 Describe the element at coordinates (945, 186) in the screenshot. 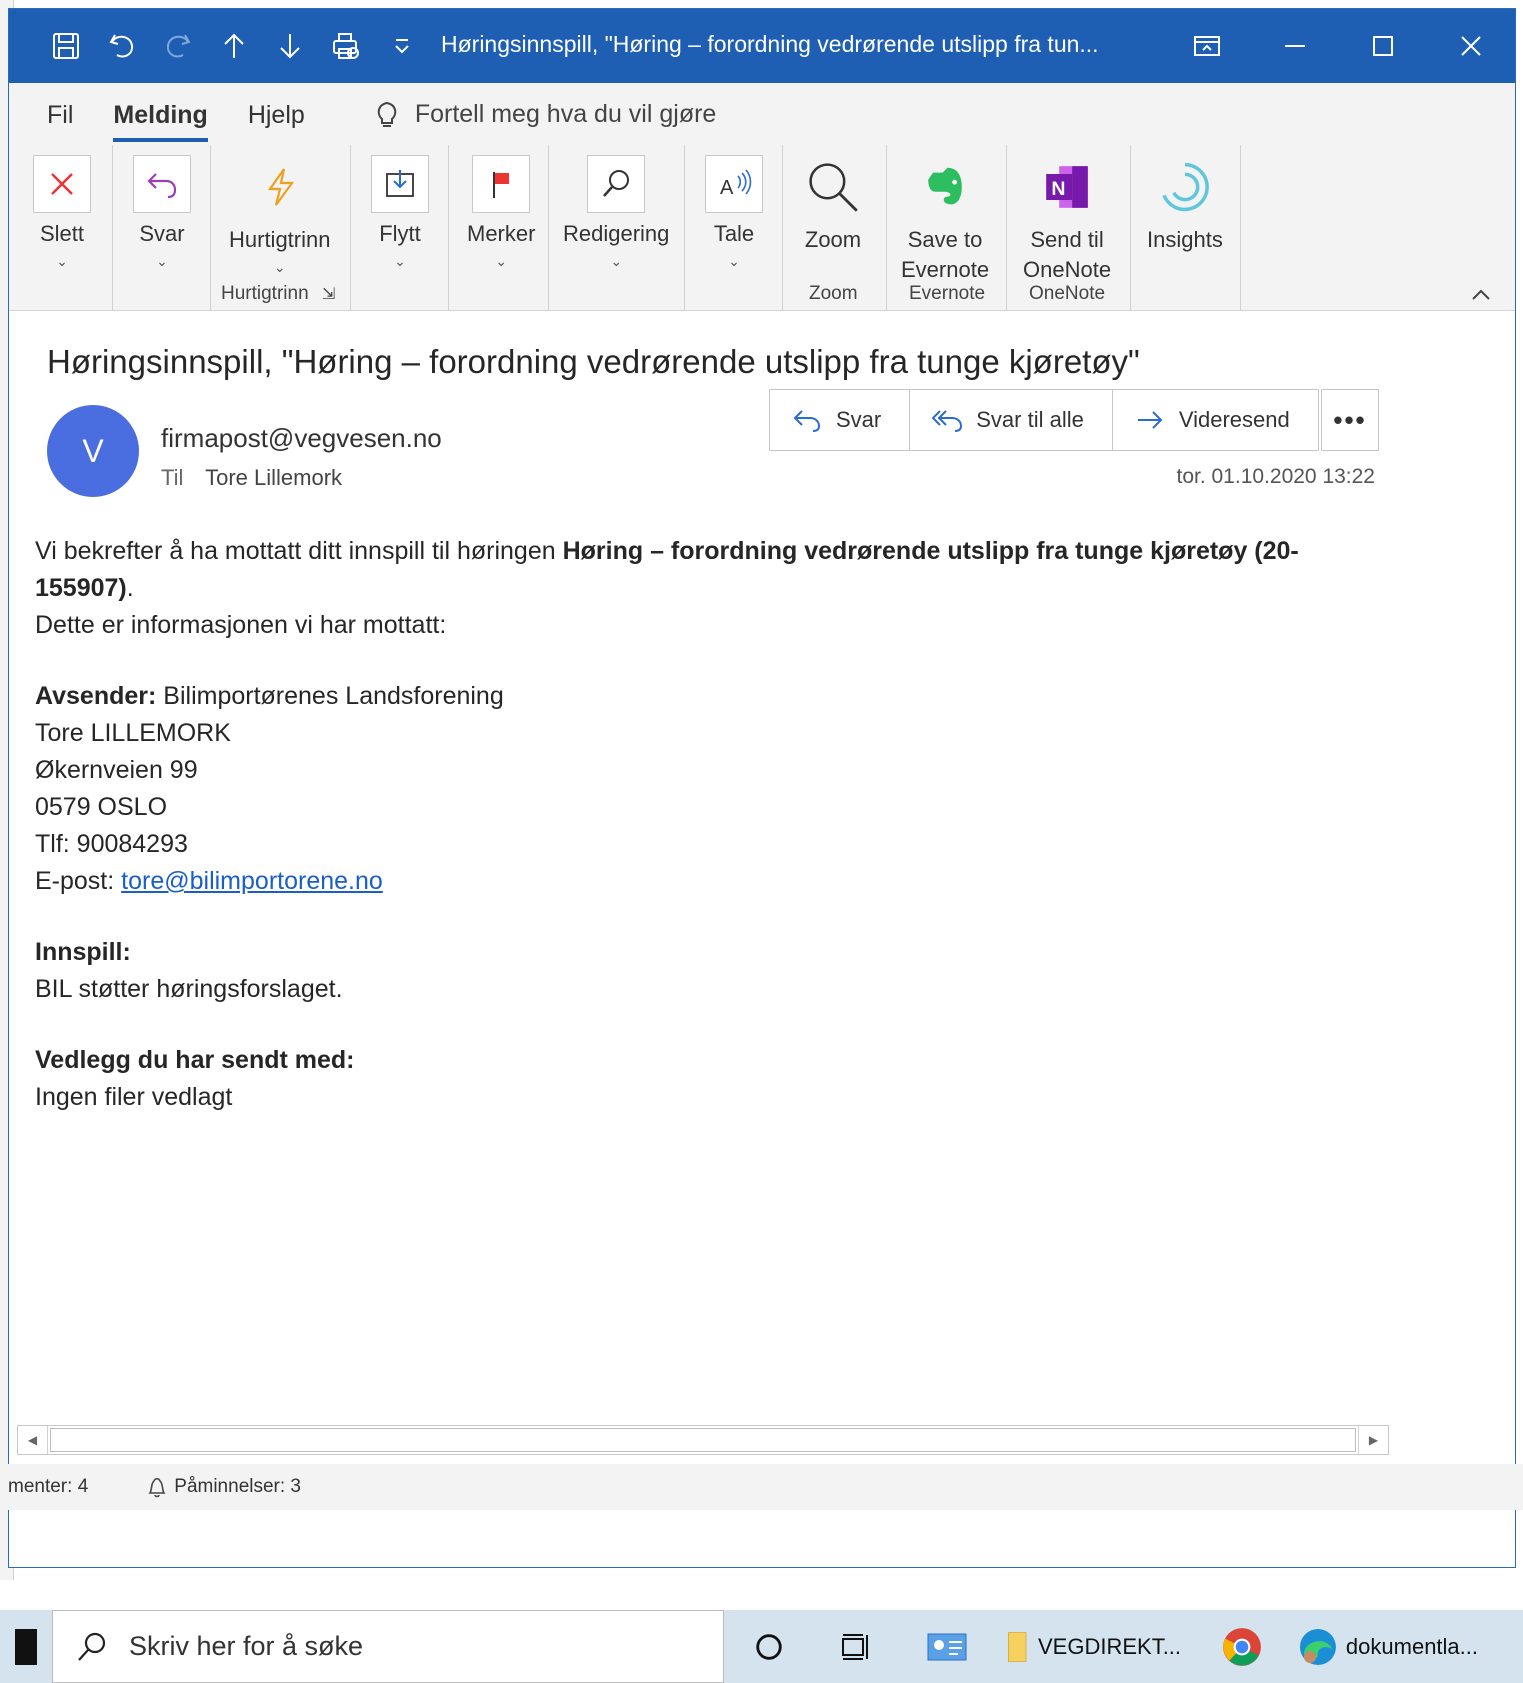

I see `evernote-elephant-icon` at that location.